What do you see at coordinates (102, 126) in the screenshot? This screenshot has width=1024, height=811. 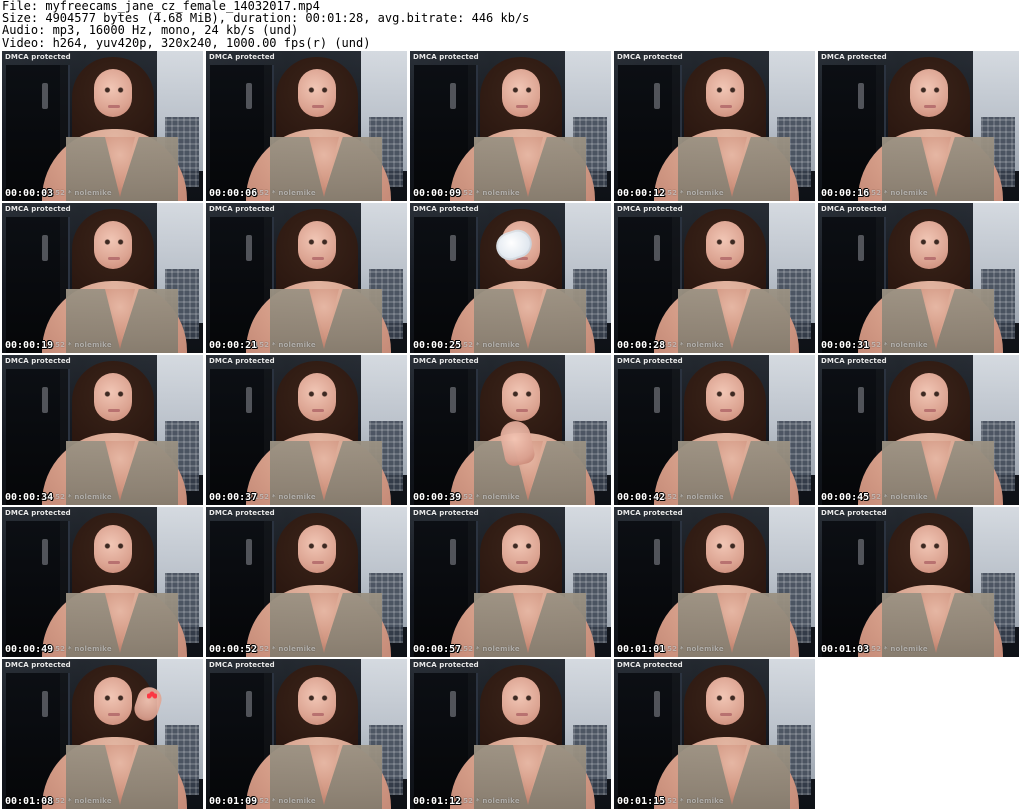 I see `thumbnail-frame: DMCA protected 152 * nolemike 00:00:03` at bounding box center [102, 126].